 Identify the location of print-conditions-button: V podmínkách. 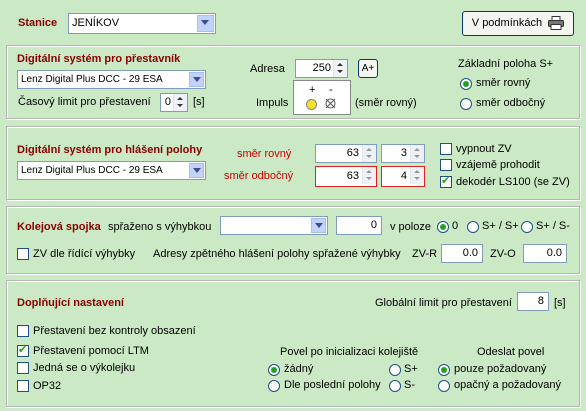
(518, 23).